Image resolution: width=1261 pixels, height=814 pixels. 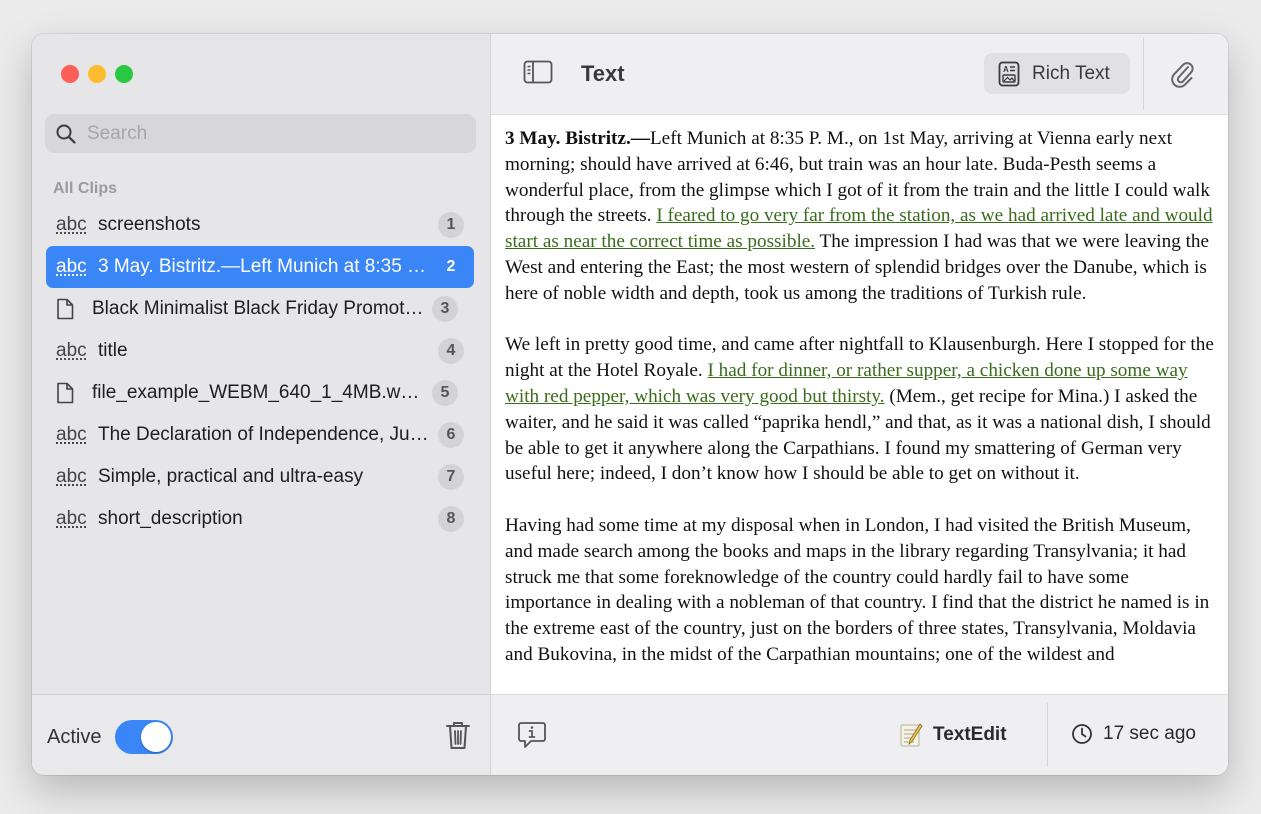 I want to click on zoom-window-button, so click(x=124, y=74).